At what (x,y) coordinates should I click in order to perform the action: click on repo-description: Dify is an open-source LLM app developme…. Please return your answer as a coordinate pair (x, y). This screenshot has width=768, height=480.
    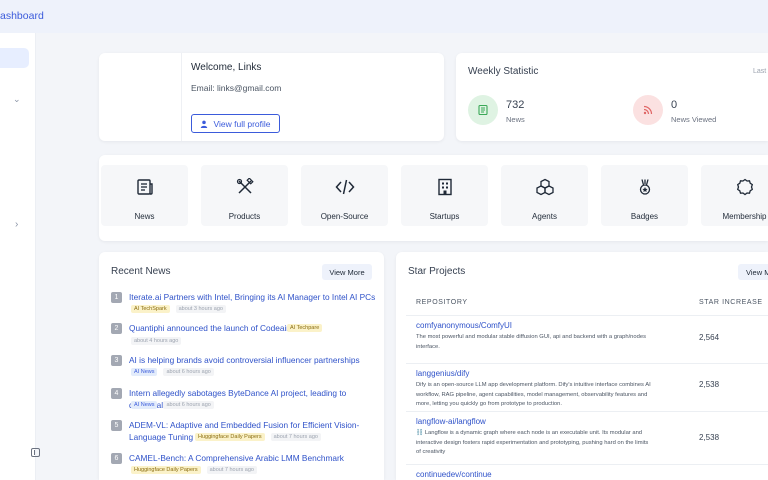
    Looking at the image, I should click on (533, 394).